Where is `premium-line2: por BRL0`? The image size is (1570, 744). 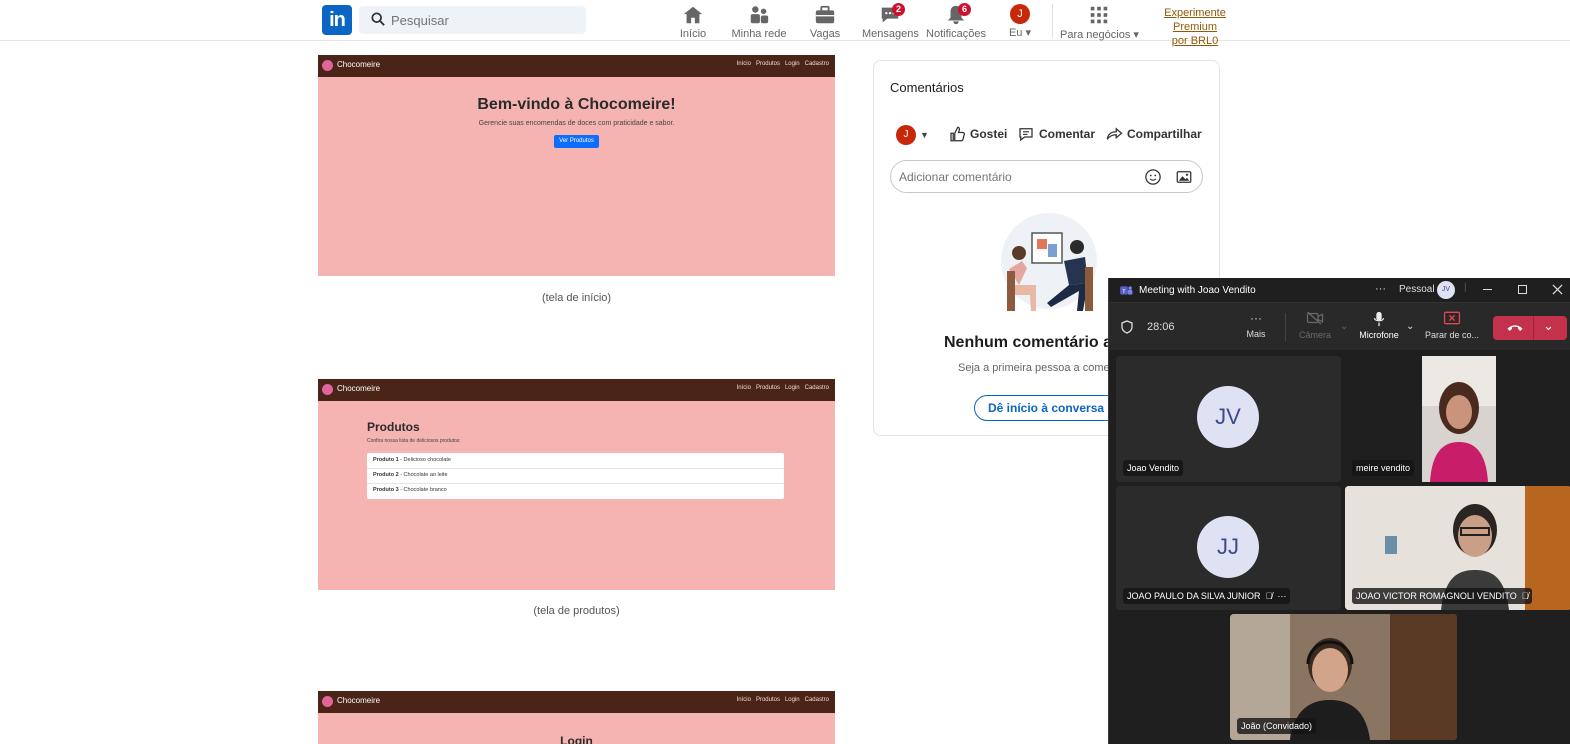 premium-line2: por BRL0 is located at coordinates (1195, 41).